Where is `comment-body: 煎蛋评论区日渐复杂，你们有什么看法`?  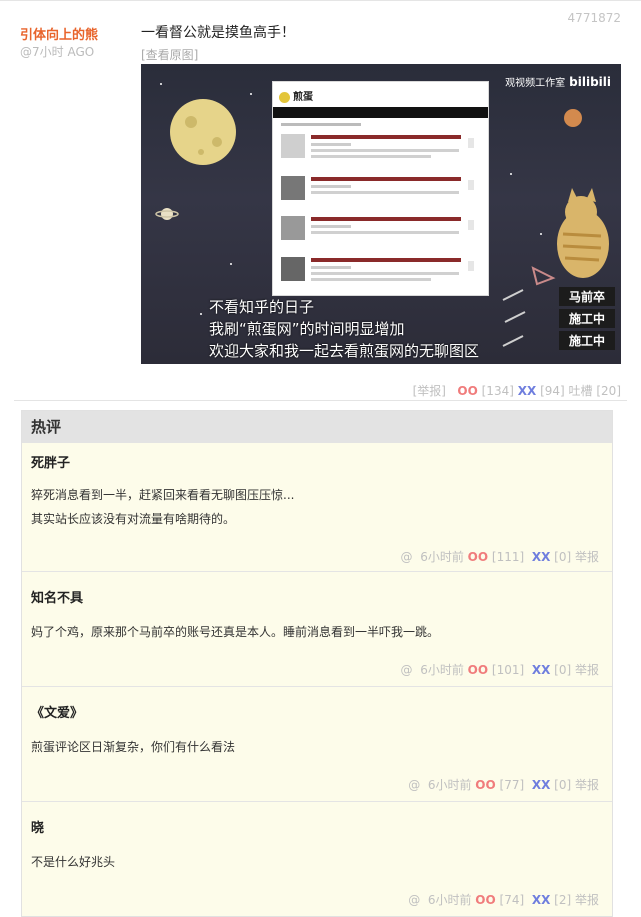
comment-body: 煎蛋评论区日渐复杂，你们有什么看法 is located at coordinates (133, 747).